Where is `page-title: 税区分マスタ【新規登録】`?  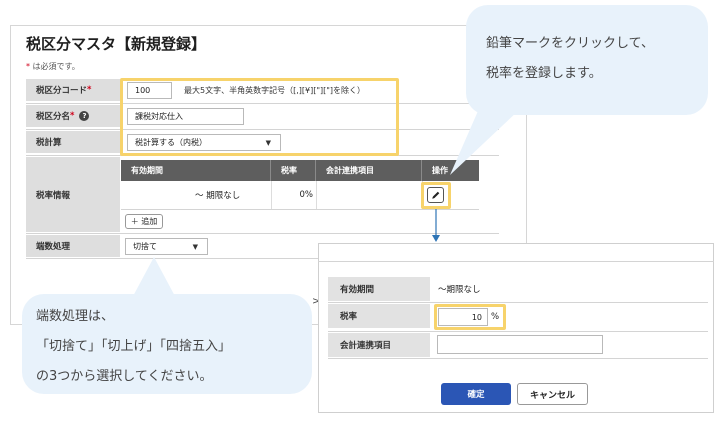 page-title: 税区分マスタ【新規登録】 is located at coordinates (116, 44).